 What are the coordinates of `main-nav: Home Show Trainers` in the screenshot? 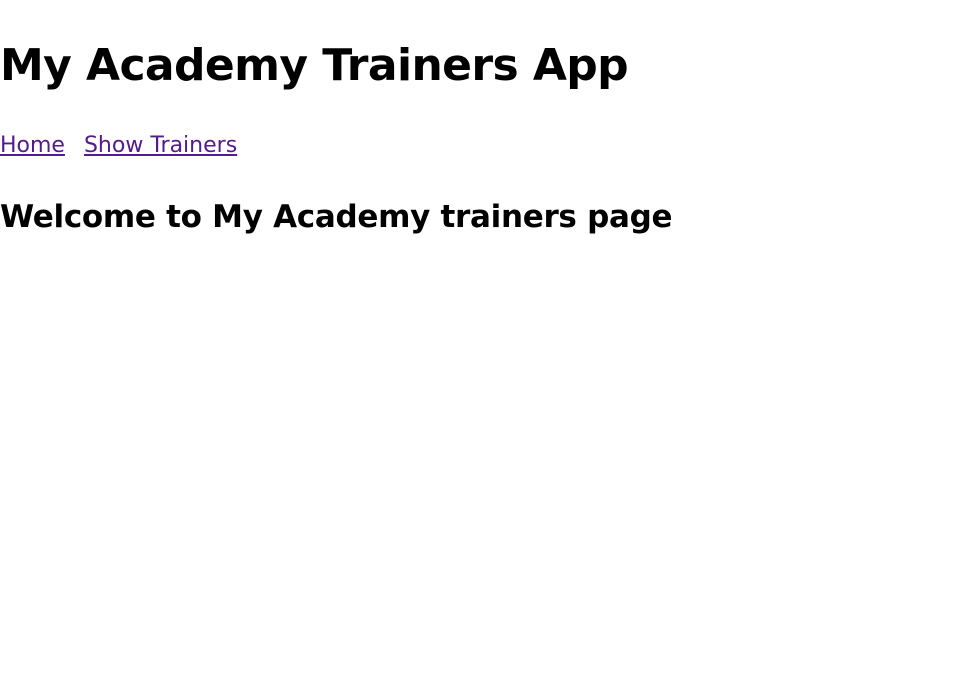 It's located at (124, 146).